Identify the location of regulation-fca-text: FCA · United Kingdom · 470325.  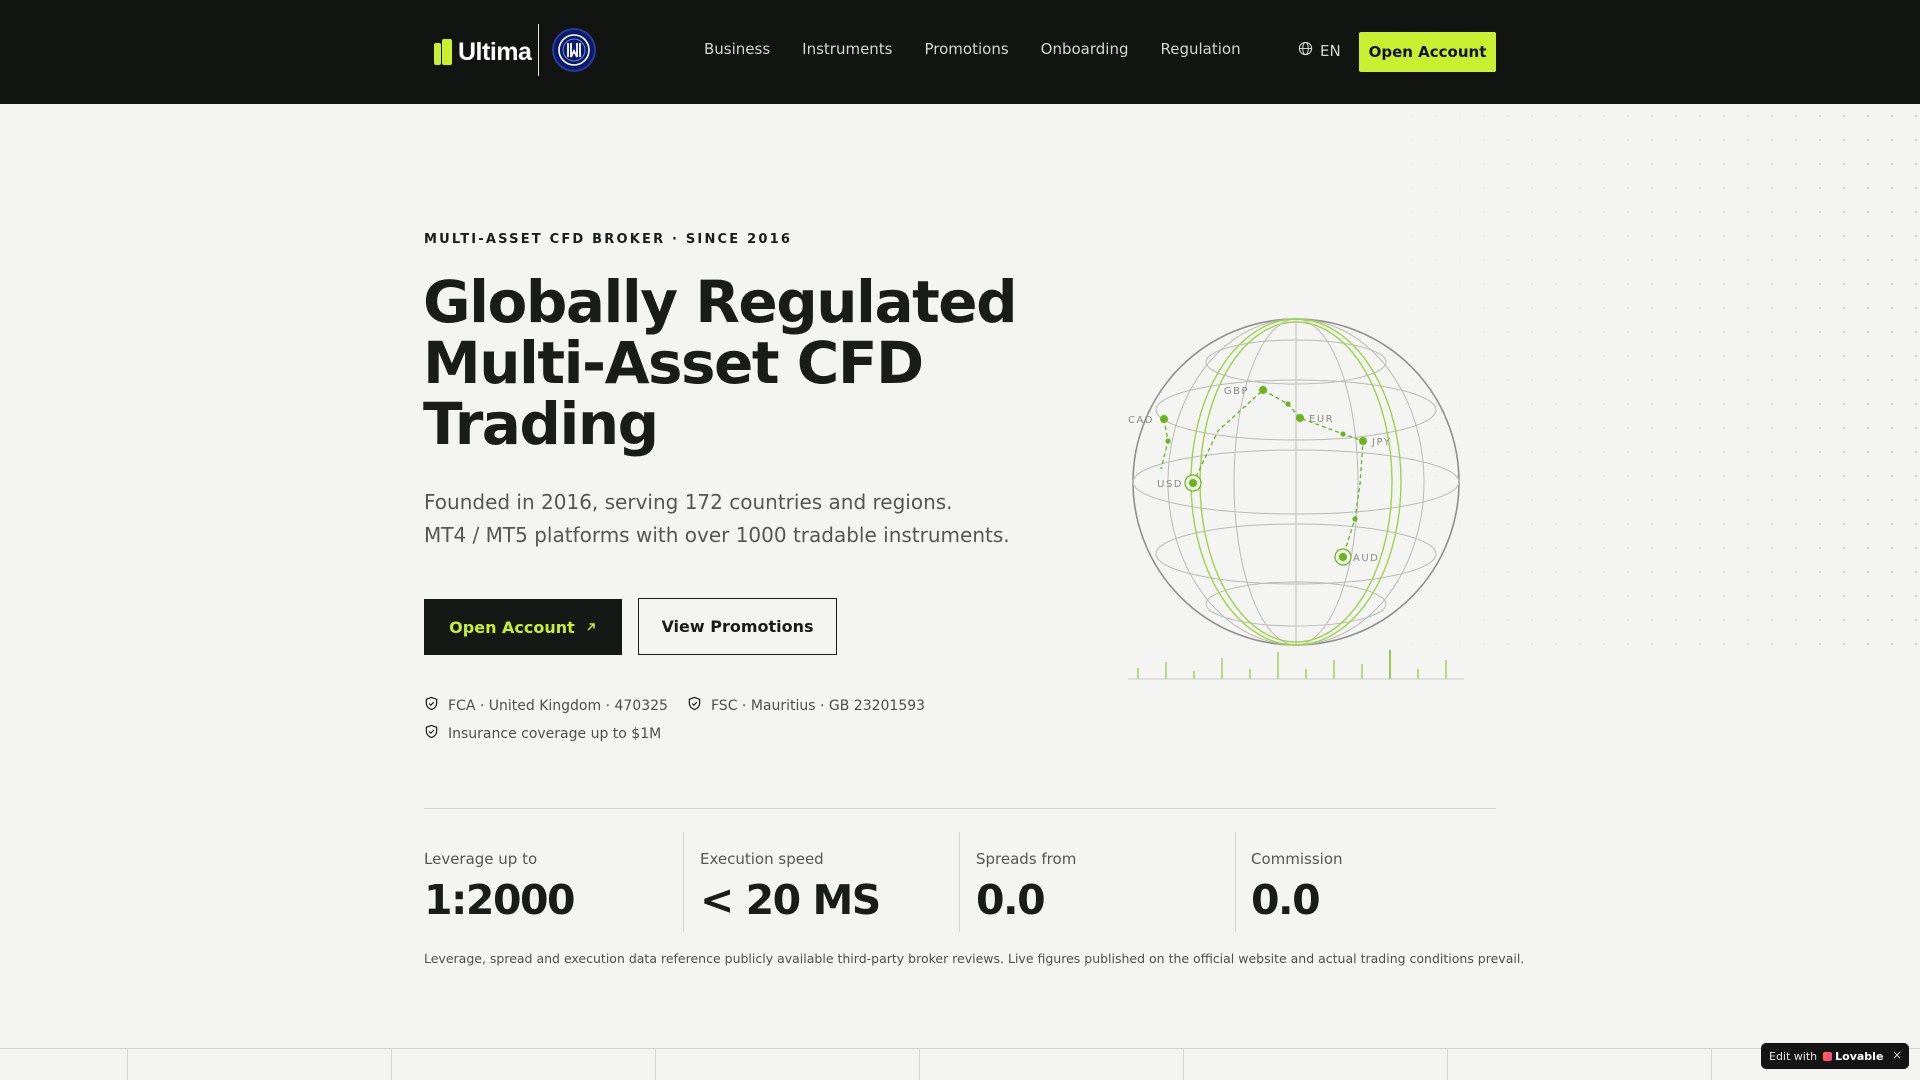
(558, 705).